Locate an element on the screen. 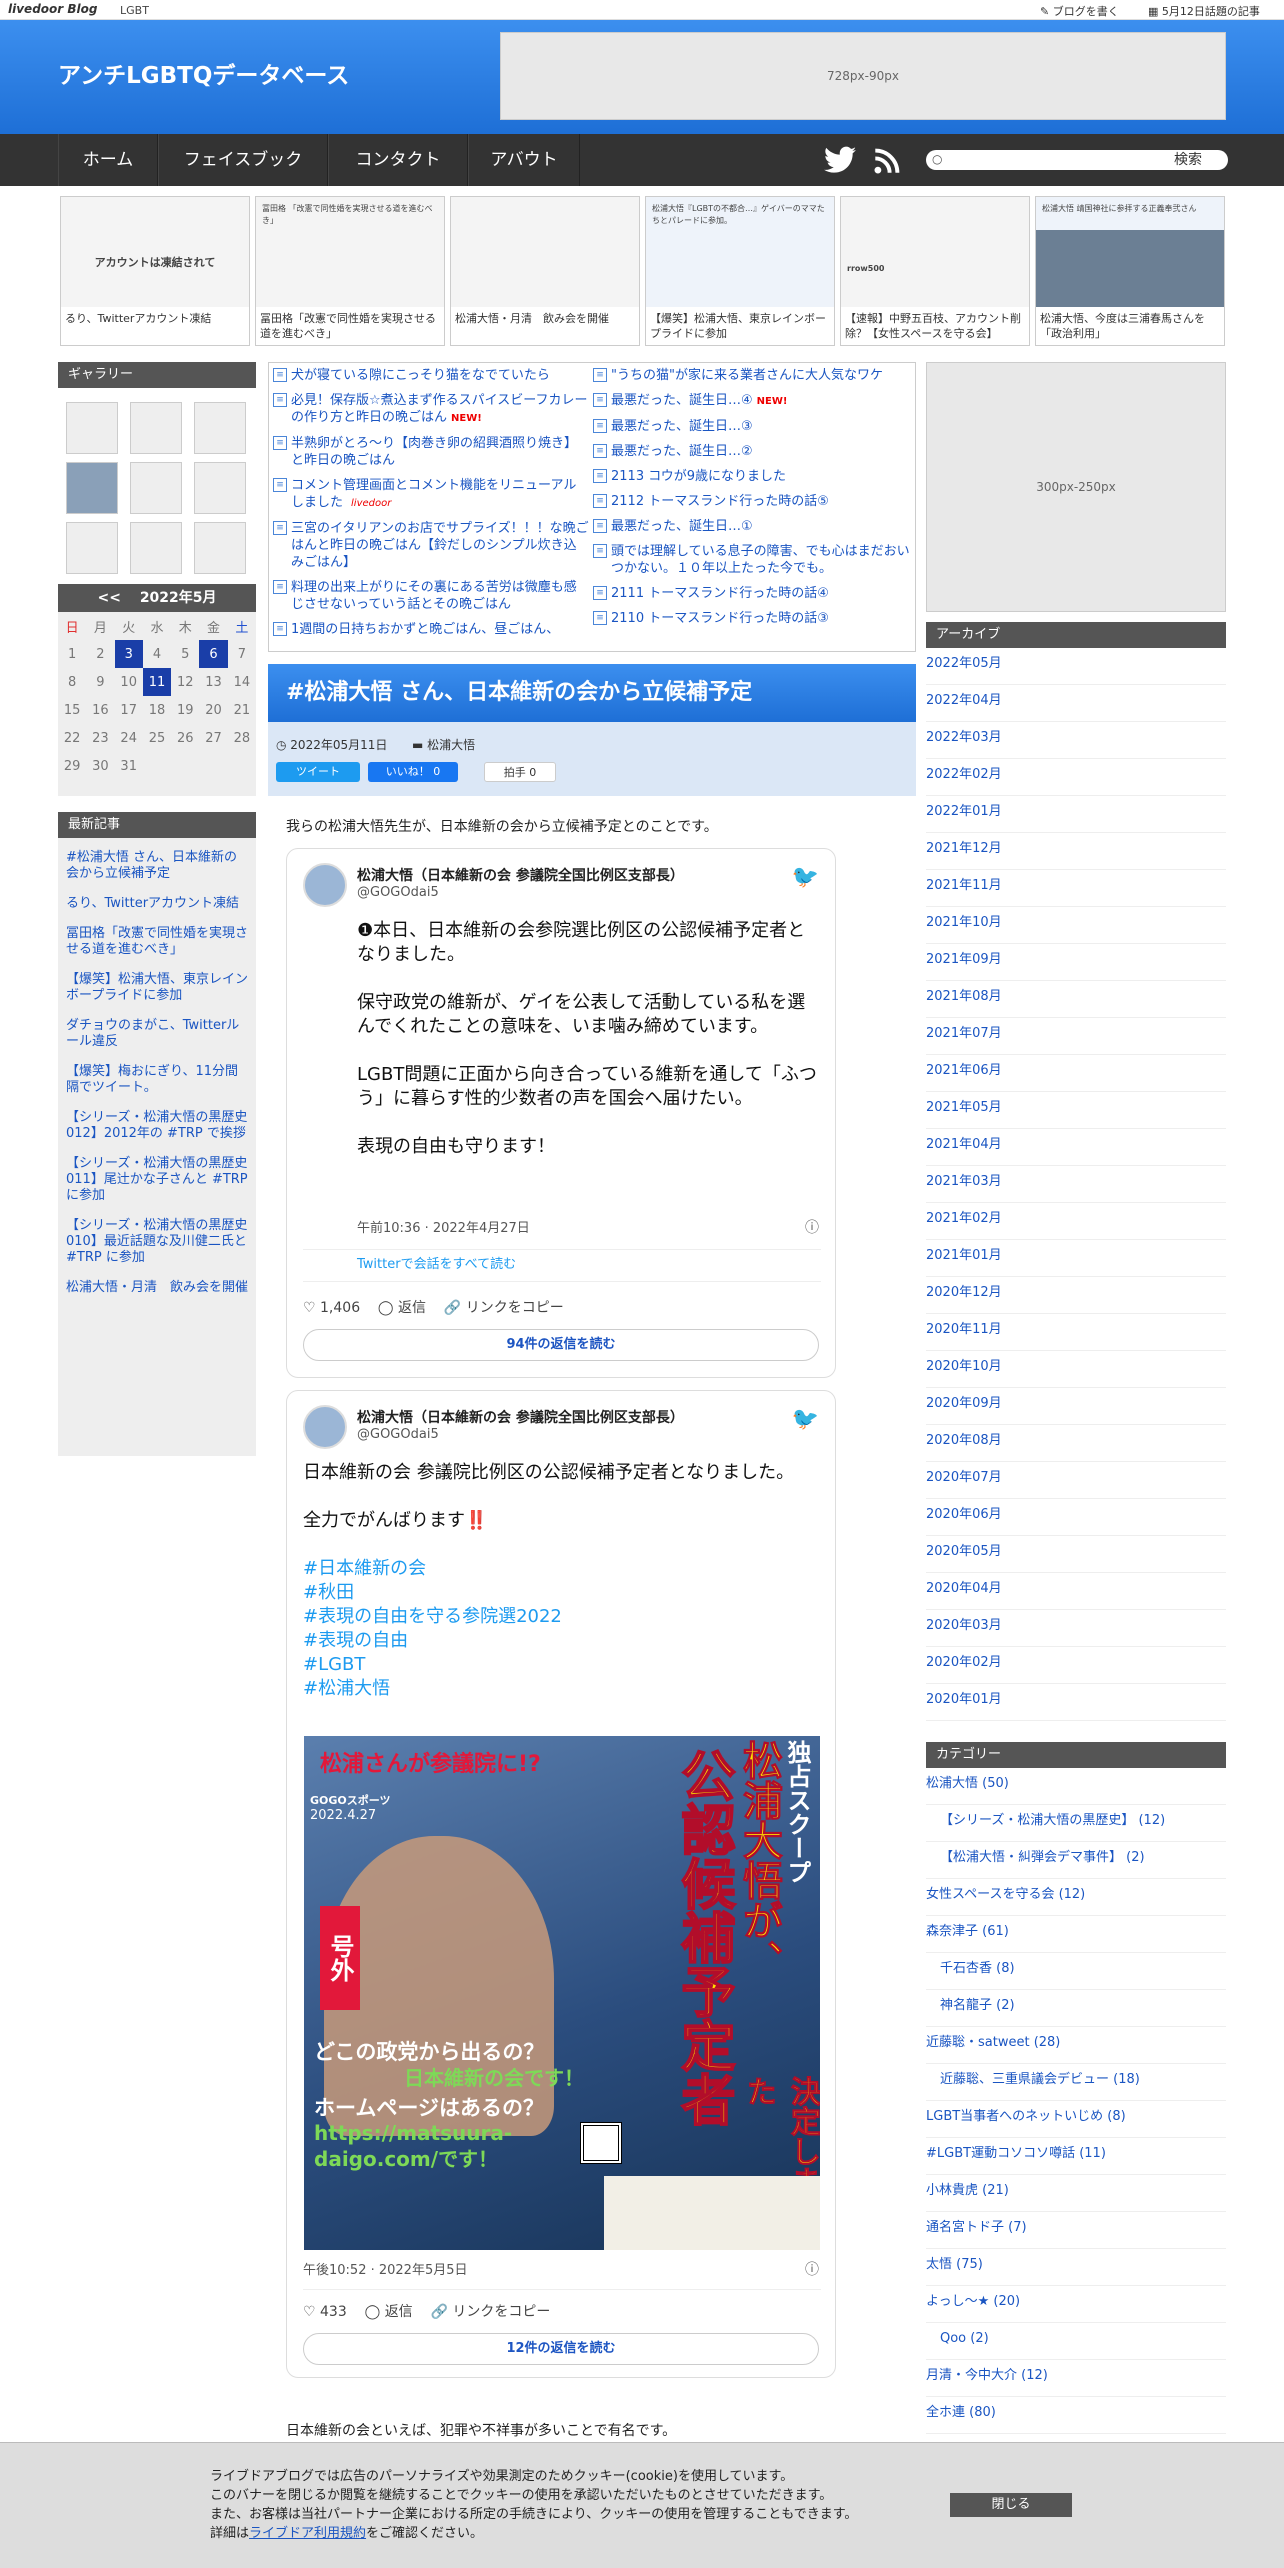  category-link: Qoo (2) is located at coordinates (964, 2338).